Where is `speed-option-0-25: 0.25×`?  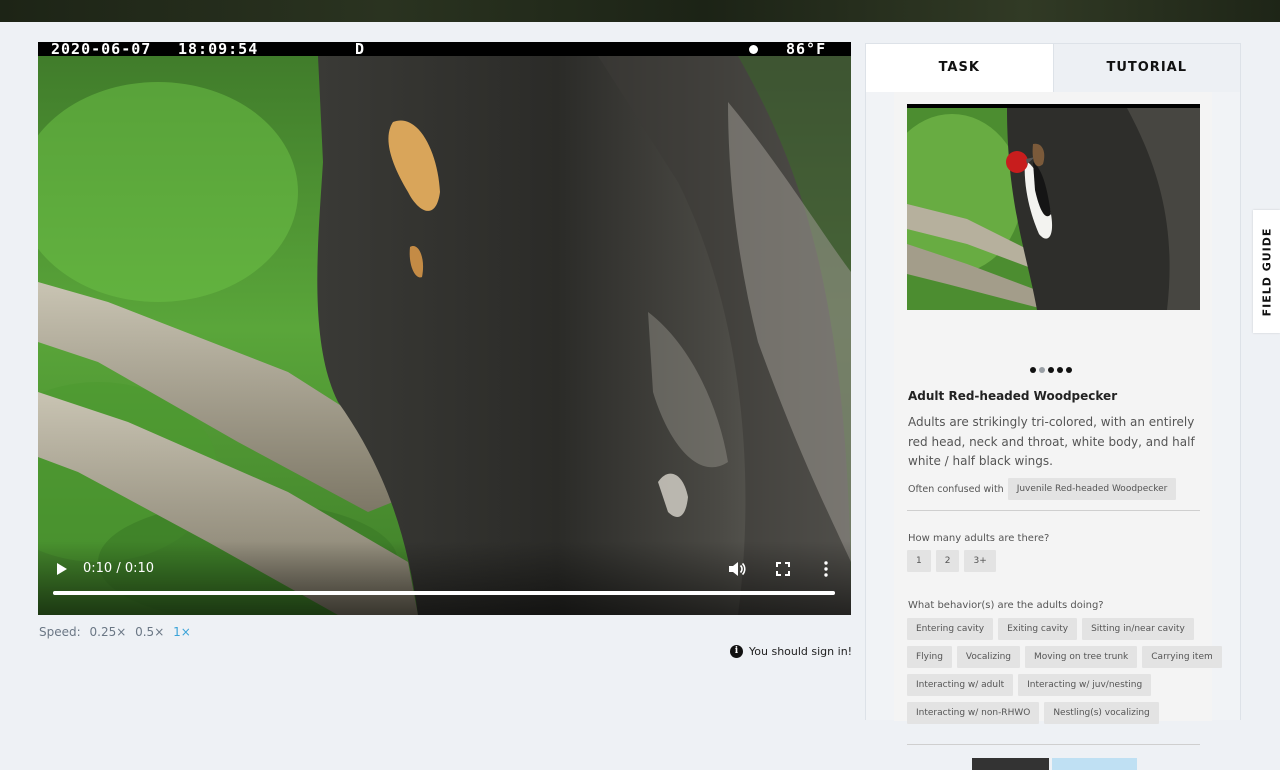 speed-option-0-25: 0.25× is located at coordinates (108, 632).